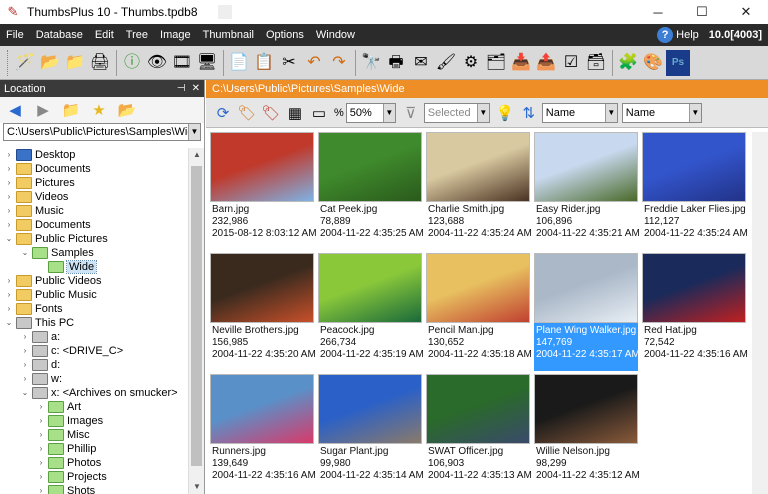 The width and height of the screenshot is (768, 494). What do you see at coordinates (319, 113) in the screenshot?
I see `thumbnail-size-icon: ▭` at bounding box center [319, 113].